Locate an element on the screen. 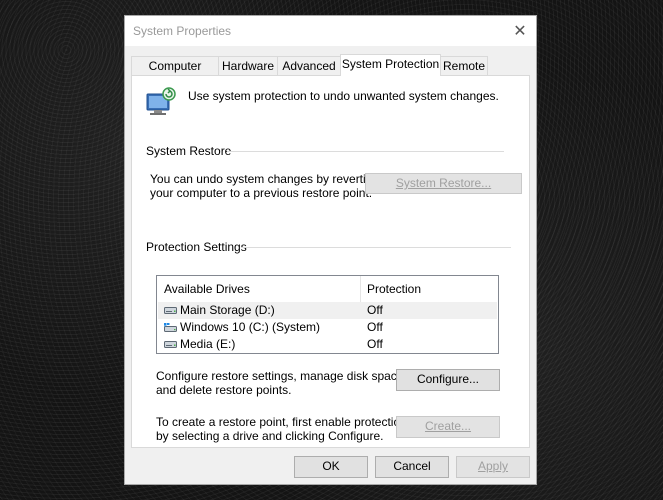  drive-name: Main Storage (D:) is located at coordinates (227, 310).